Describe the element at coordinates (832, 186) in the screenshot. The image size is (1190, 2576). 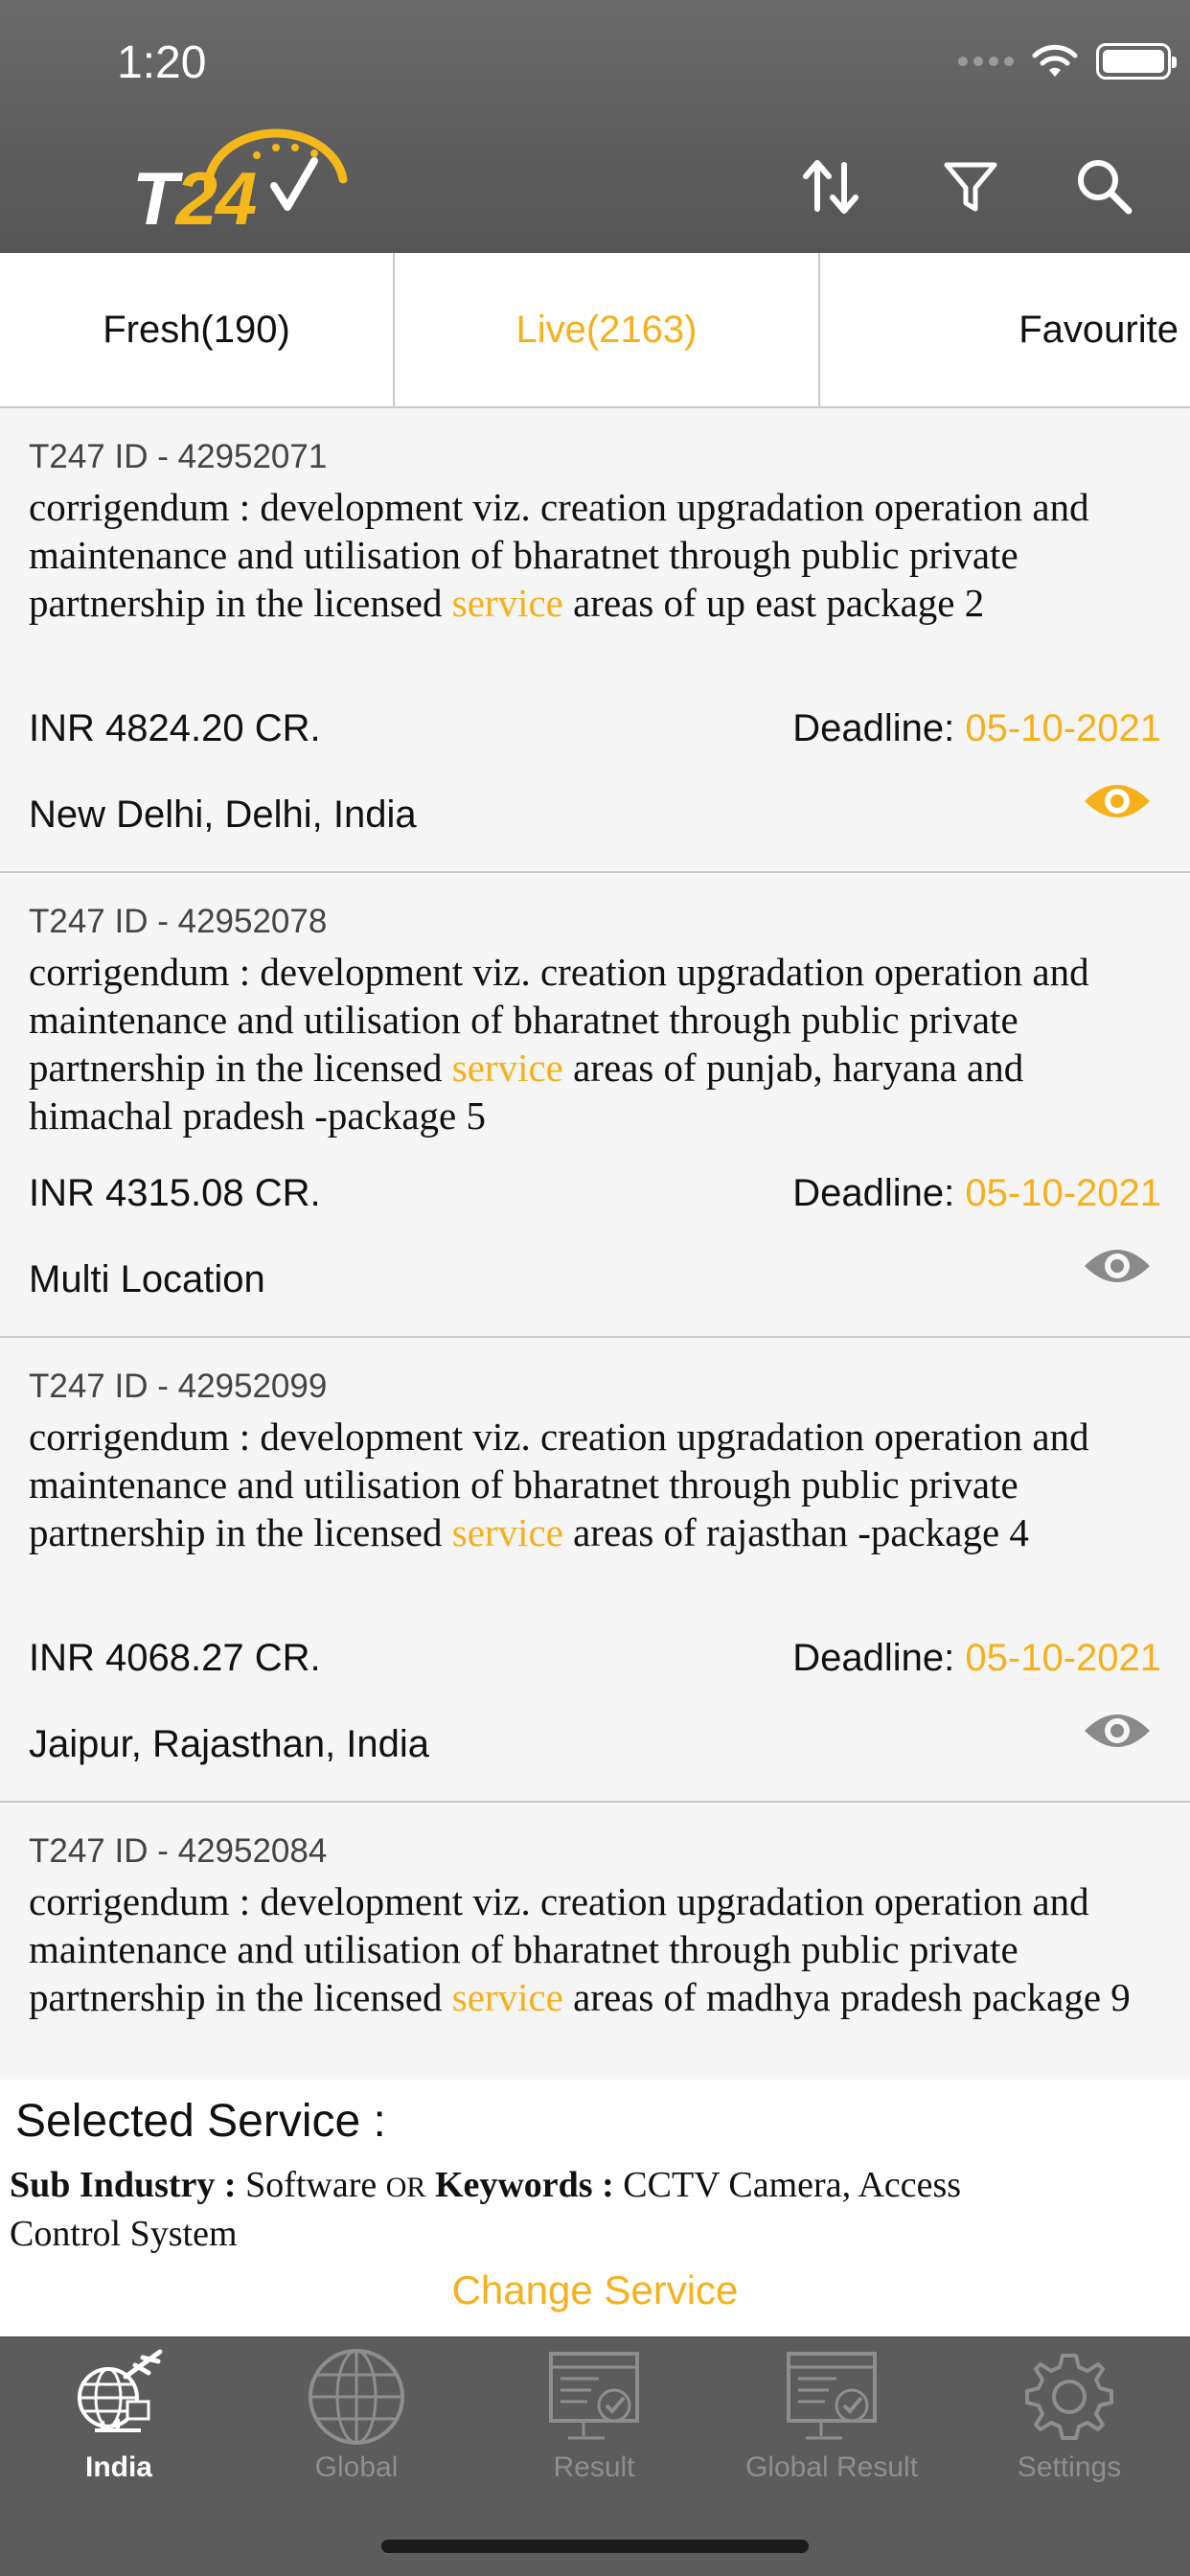
I see `sort-arrows-icon` at that location.